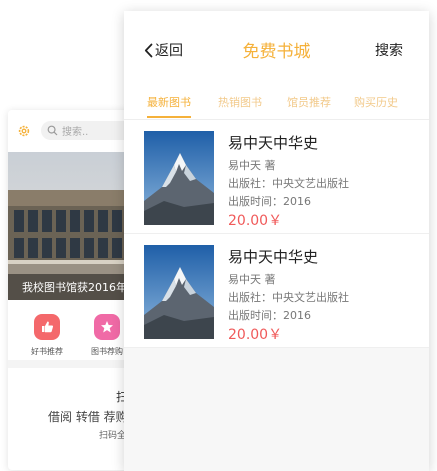 The height and width of the screenshot is (471, 437). I want to click on tab-bestselling-books: 热销图书, so click(240, 102).